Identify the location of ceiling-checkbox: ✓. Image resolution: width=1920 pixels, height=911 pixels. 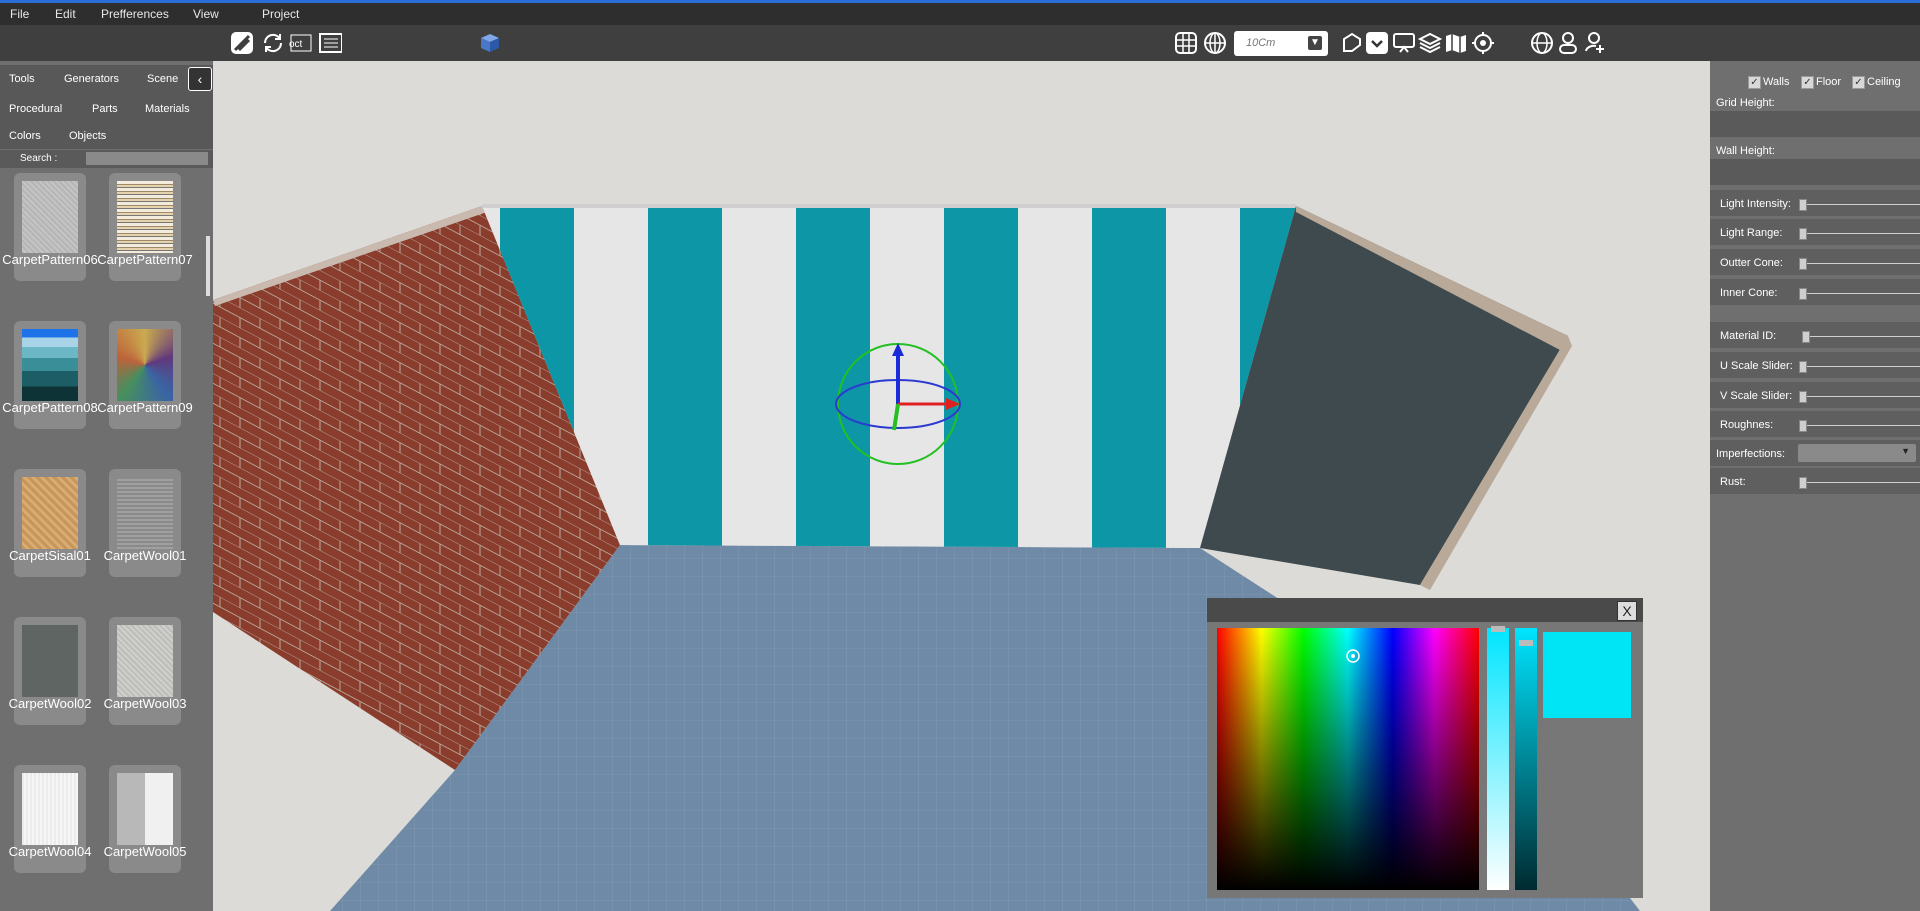
(1858, 82).